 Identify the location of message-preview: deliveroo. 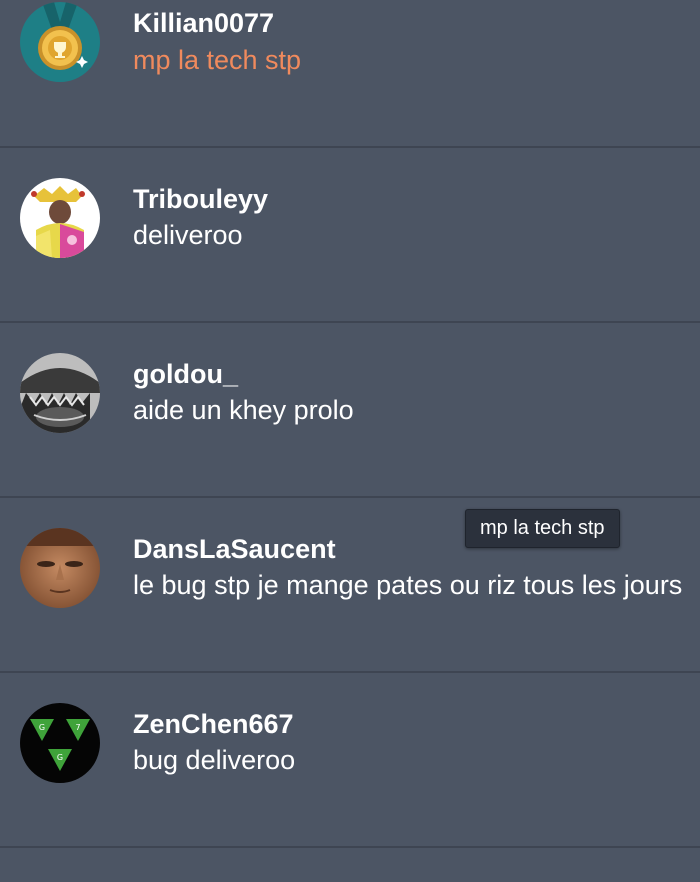
(188, 235).